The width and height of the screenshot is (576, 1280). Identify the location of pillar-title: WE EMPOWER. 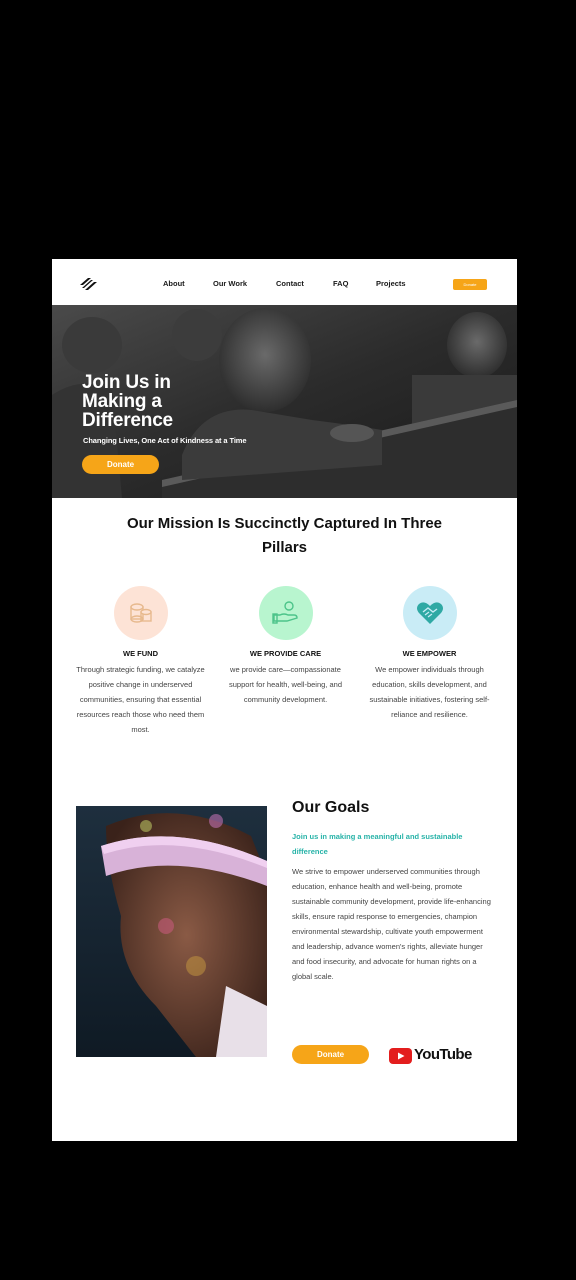
(429, 653).